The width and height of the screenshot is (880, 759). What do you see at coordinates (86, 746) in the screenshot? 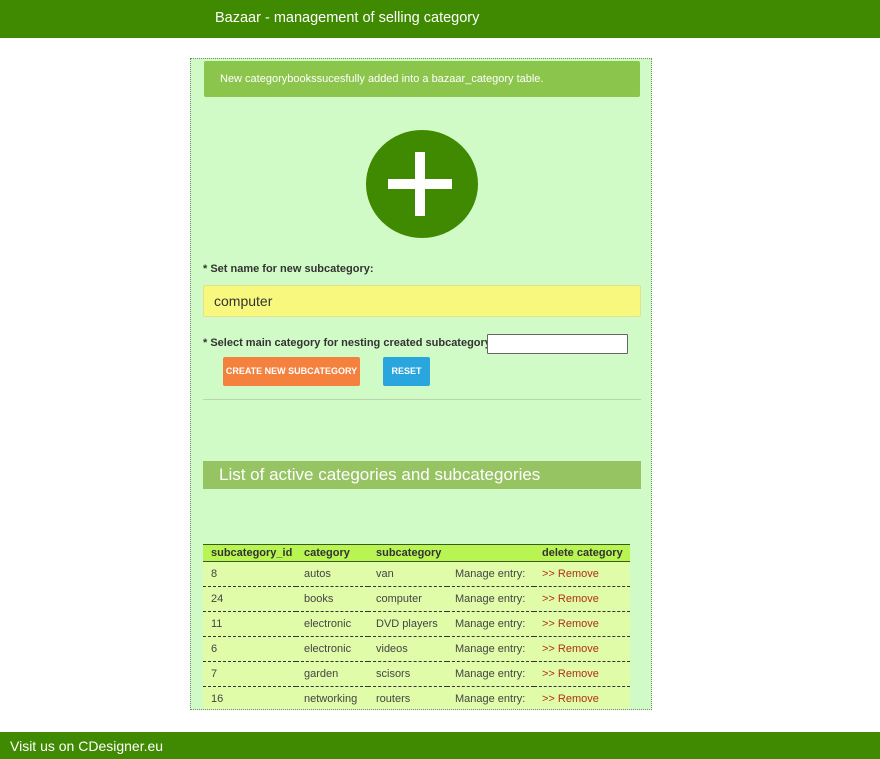
I see `footer-link: Visit us on CDesigner.eu` at bounding box center [86, 746].